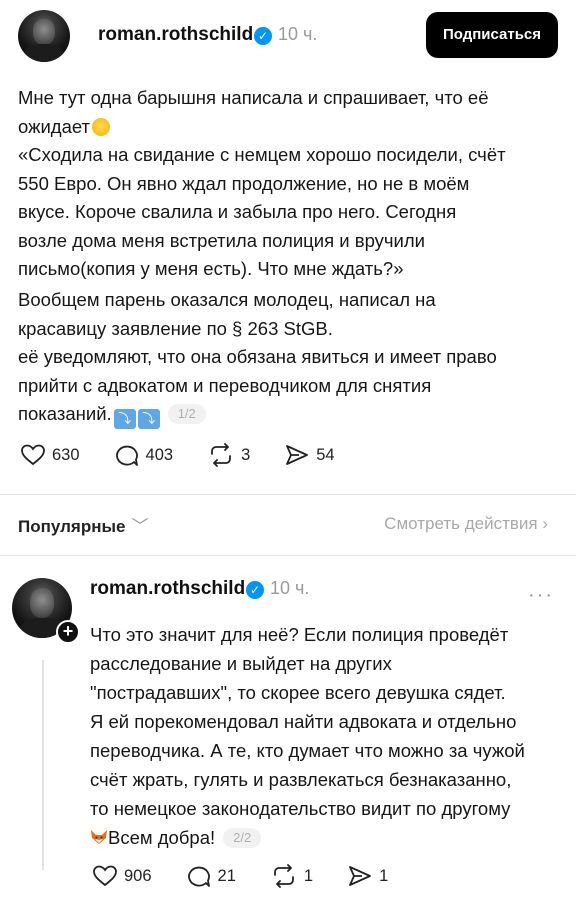  Describe the element at coordinates (241, 663) in the screenshot. I see `post2-line: расследование и выйдет на других` at that location.